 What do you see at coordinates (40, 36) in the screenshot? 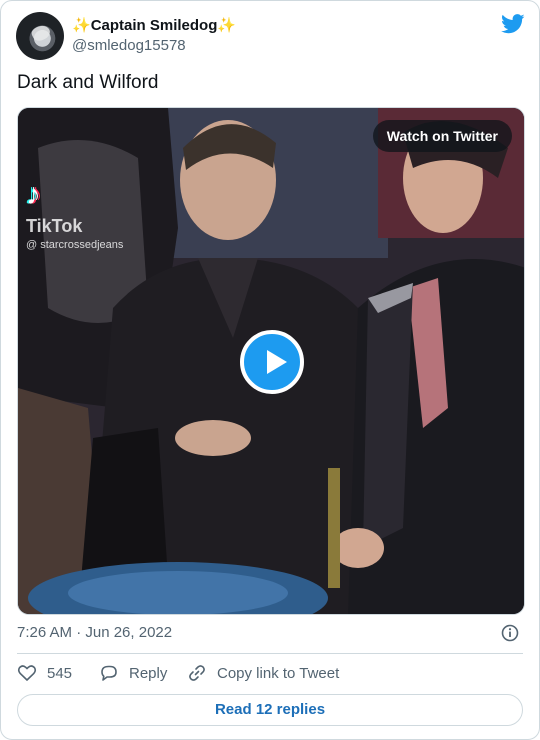
I see `avatar` at bounding box center [40, 36].